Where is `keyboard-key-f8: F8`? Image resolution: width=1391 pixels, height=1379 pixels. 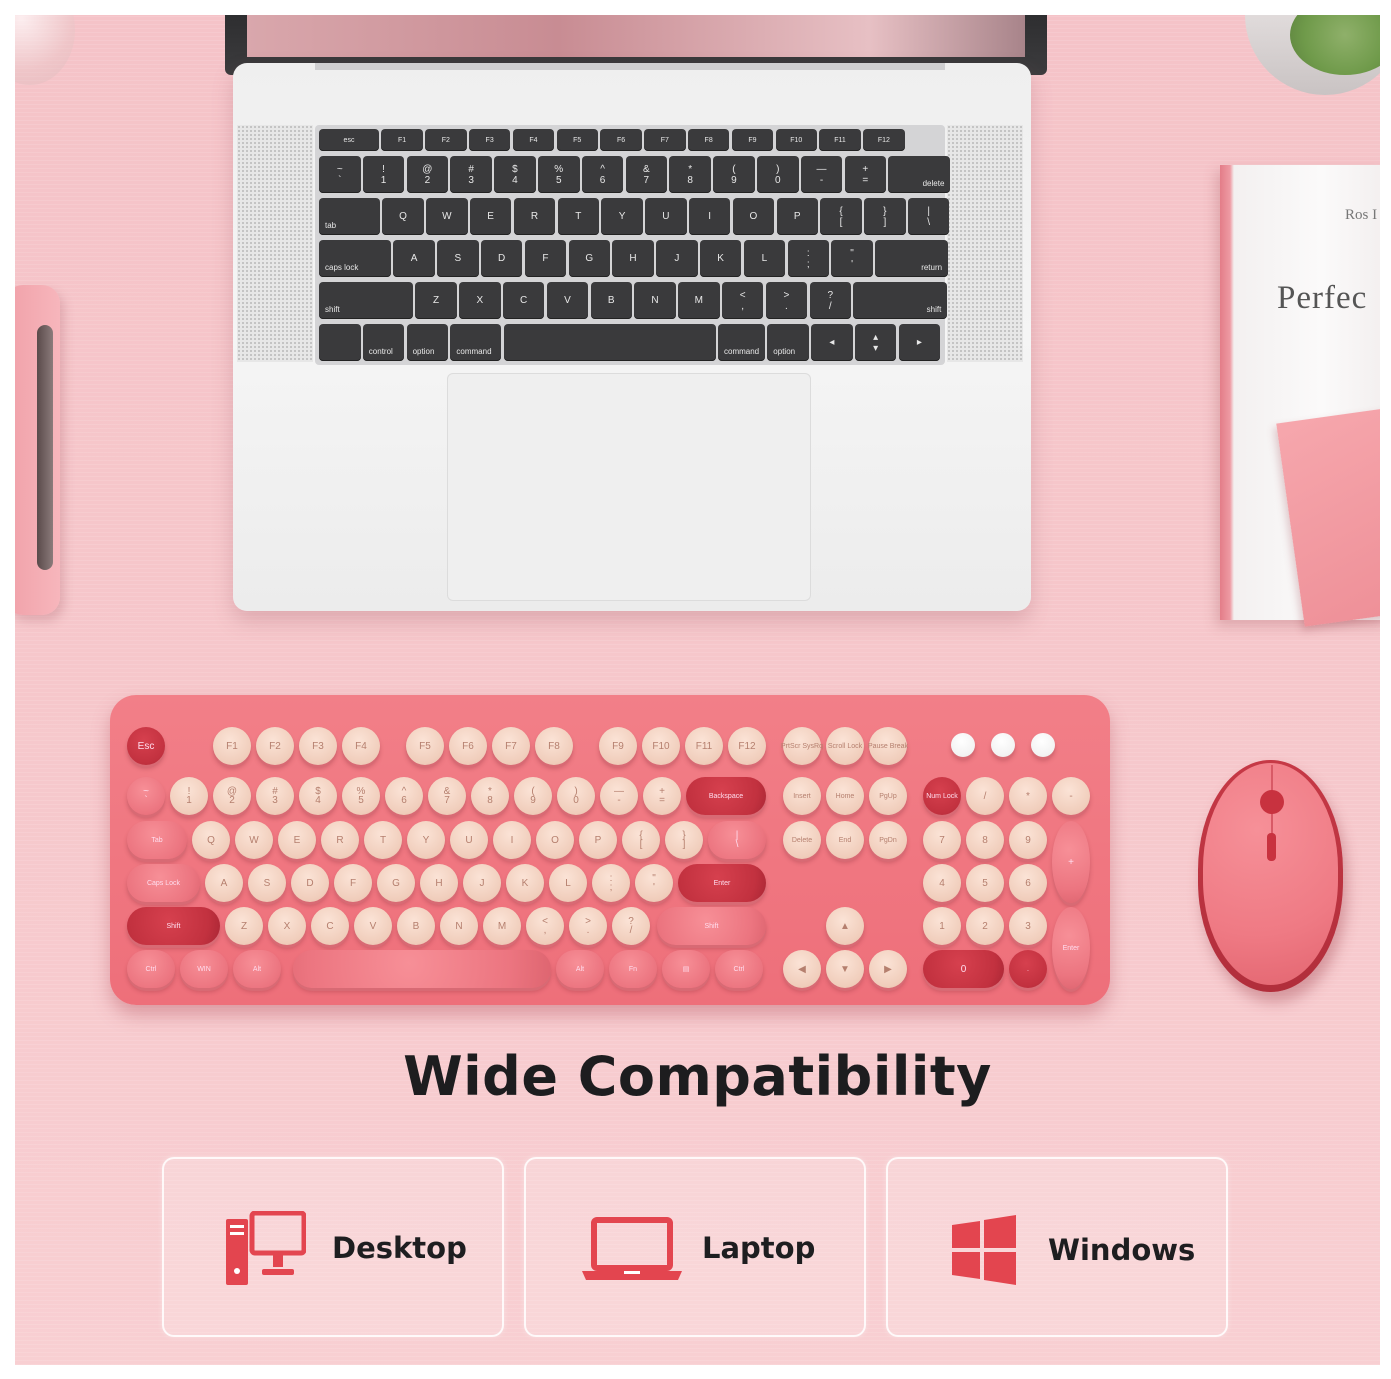
keyboard-key-f8: F8 is located at coordinates (554, 746).